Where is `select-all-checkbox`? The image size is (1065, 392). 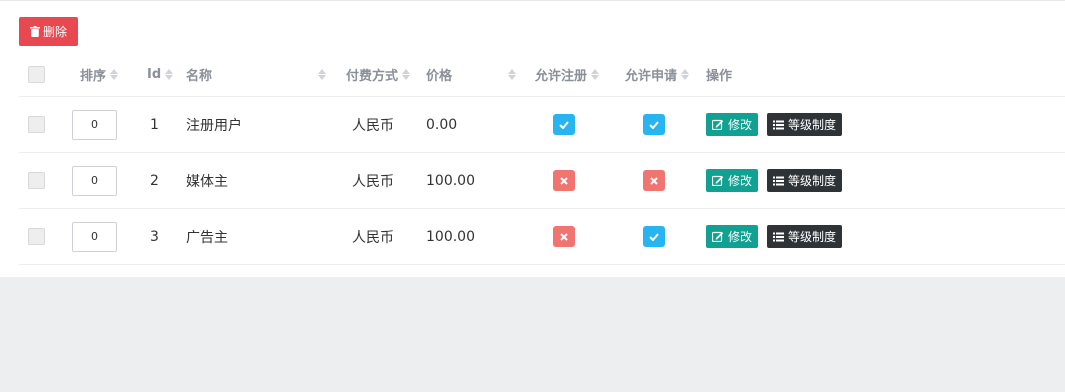 select-all-checkbox is located at coordinates (36, 74).